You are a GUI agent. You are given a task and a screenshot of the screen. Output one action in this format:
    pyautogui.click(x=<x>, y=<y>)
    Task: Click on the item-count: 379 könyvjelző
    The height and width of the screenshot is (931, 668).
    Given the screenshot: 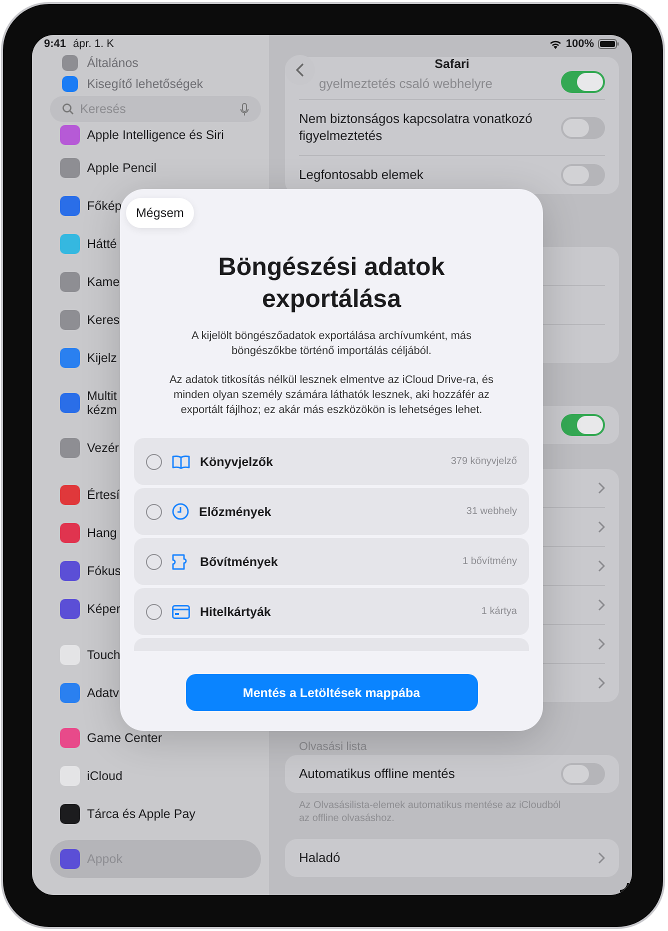 What is the action you would take?
    pyautogui.click(x=483, y=461)
    